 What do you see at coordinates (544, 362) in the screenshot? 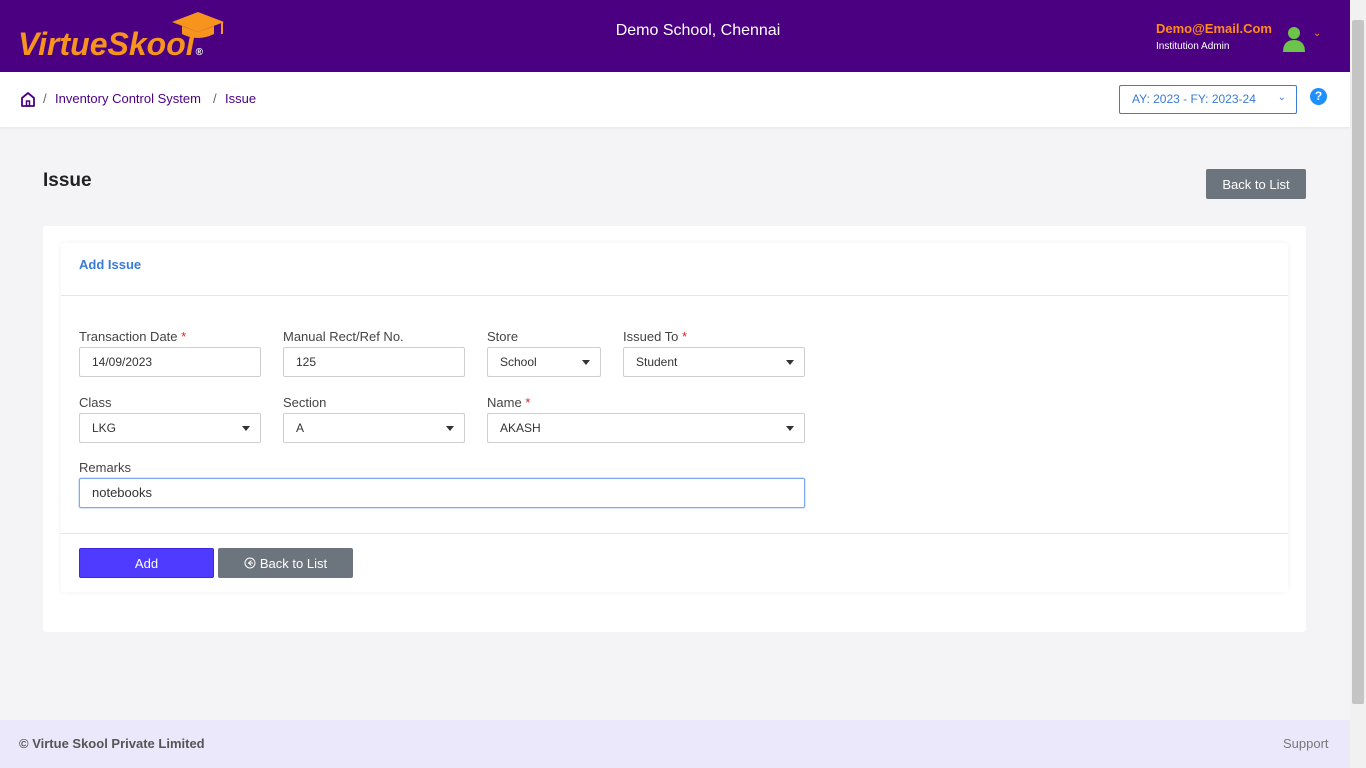
I see `store-select: School` at bounding box center [544, 362].